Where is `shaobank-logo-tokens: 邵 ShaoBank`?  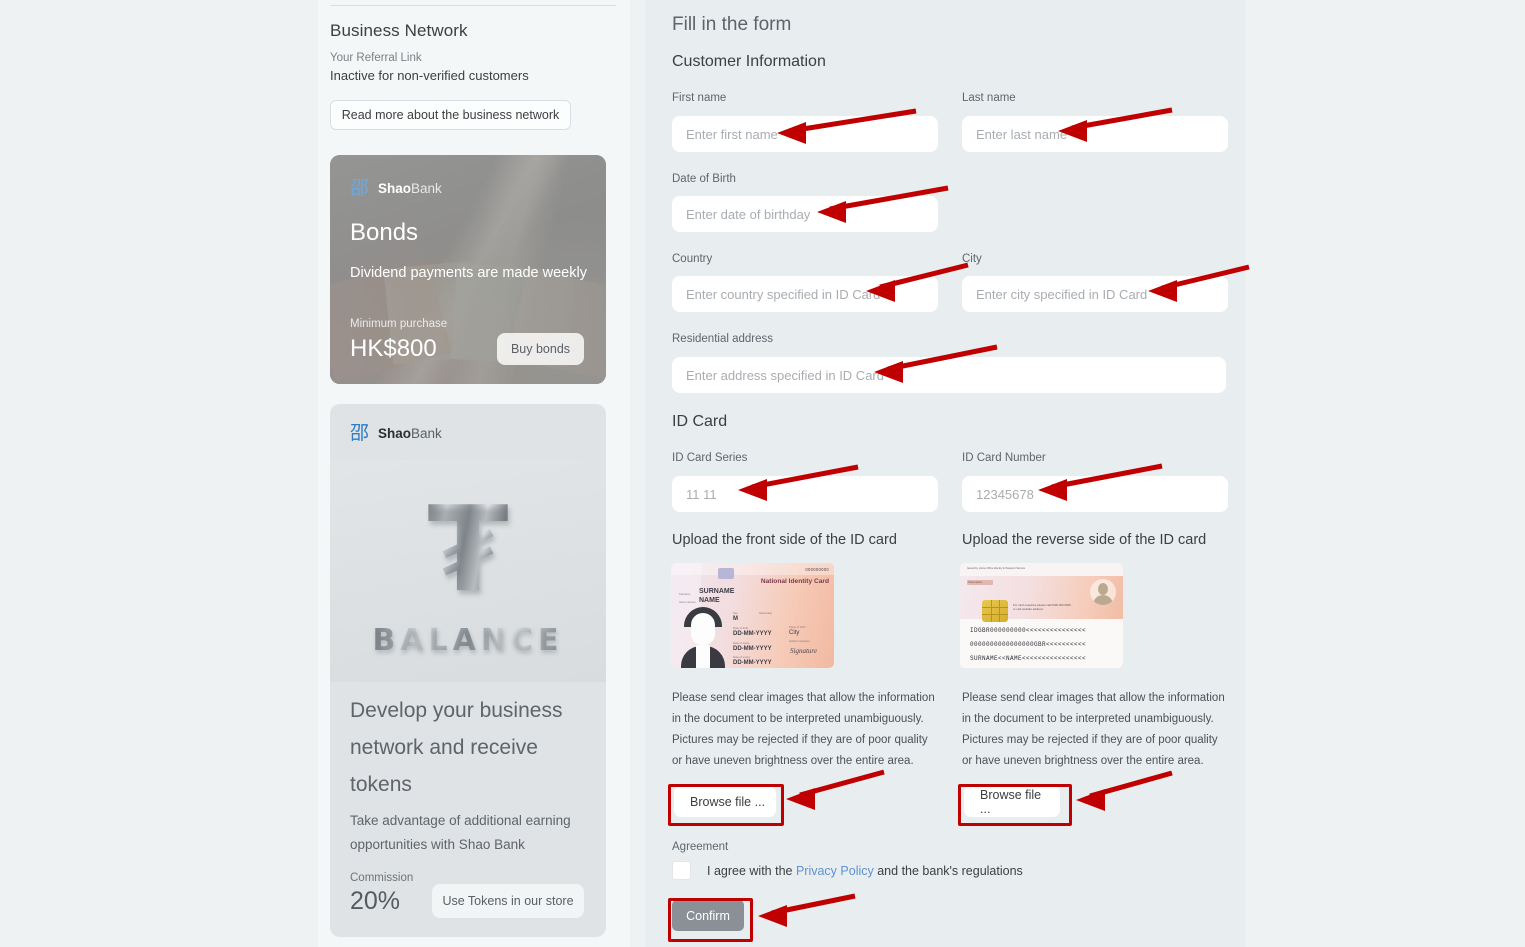
shaobank-logo-tokens: 邵 ShaoBank is located at coordinates (396, 433).